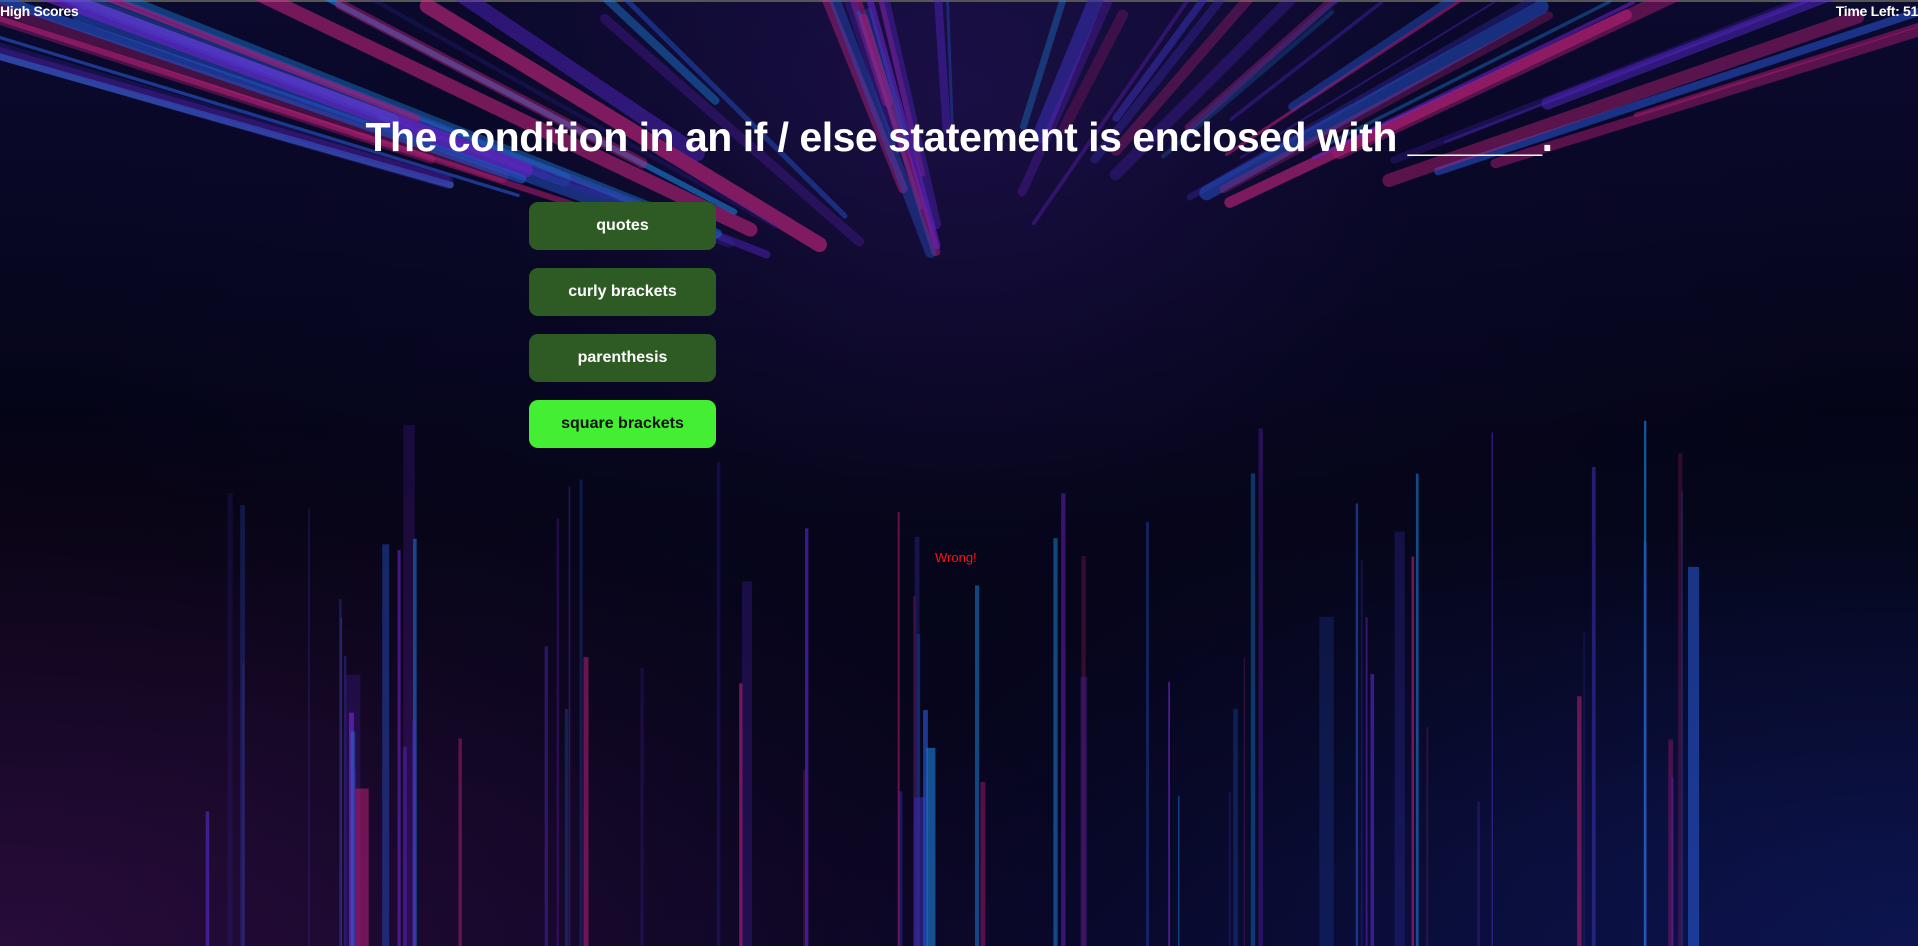  Describe the element at coordinates (622, 226) in the screenshot. I see `answer-button-quotes: quotes` at that location.